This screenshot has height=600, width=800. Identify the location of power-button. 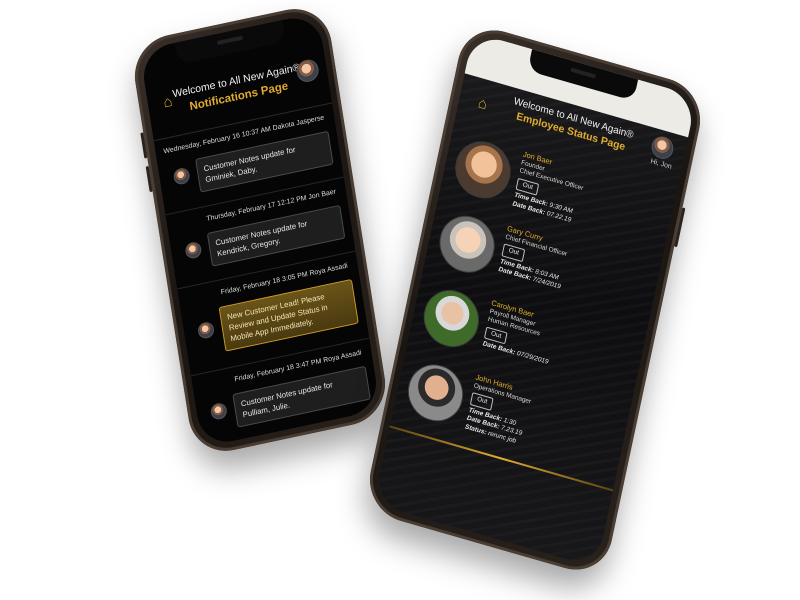
(680, 227).